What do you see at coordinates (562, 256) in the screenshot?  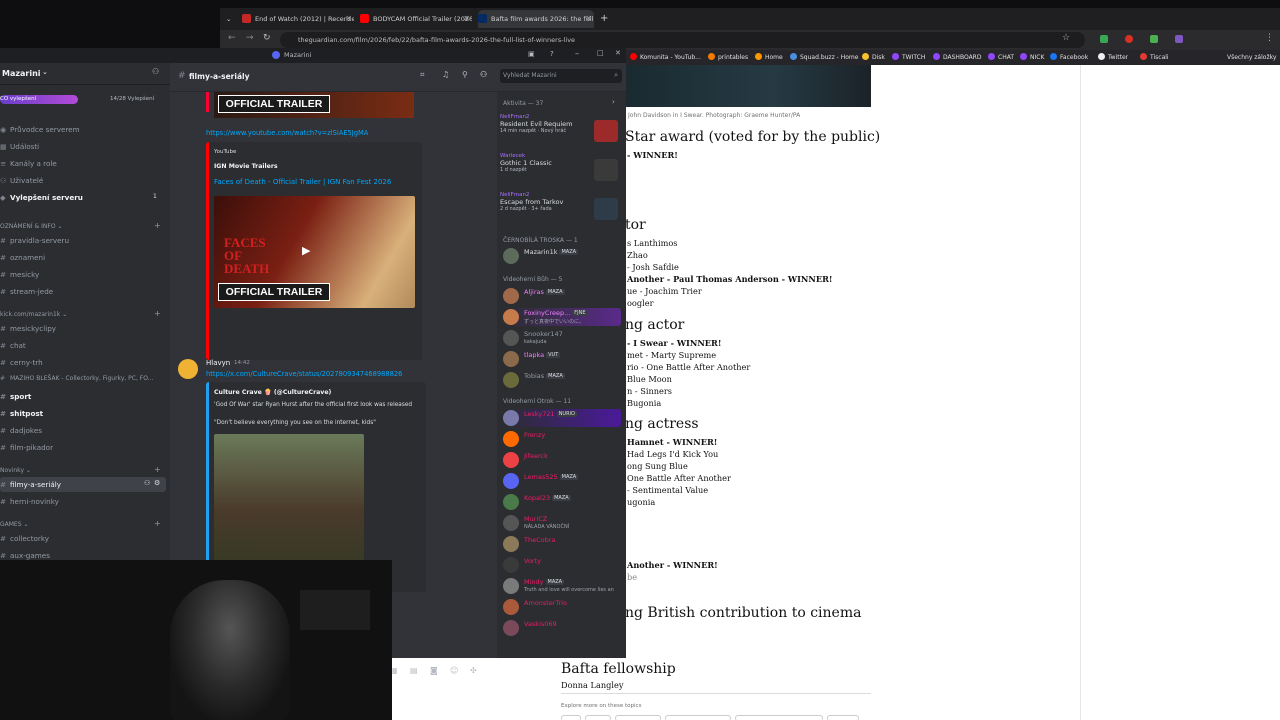 I see `member: Mazarin1k MAZA` at bounding box center [562, 256].